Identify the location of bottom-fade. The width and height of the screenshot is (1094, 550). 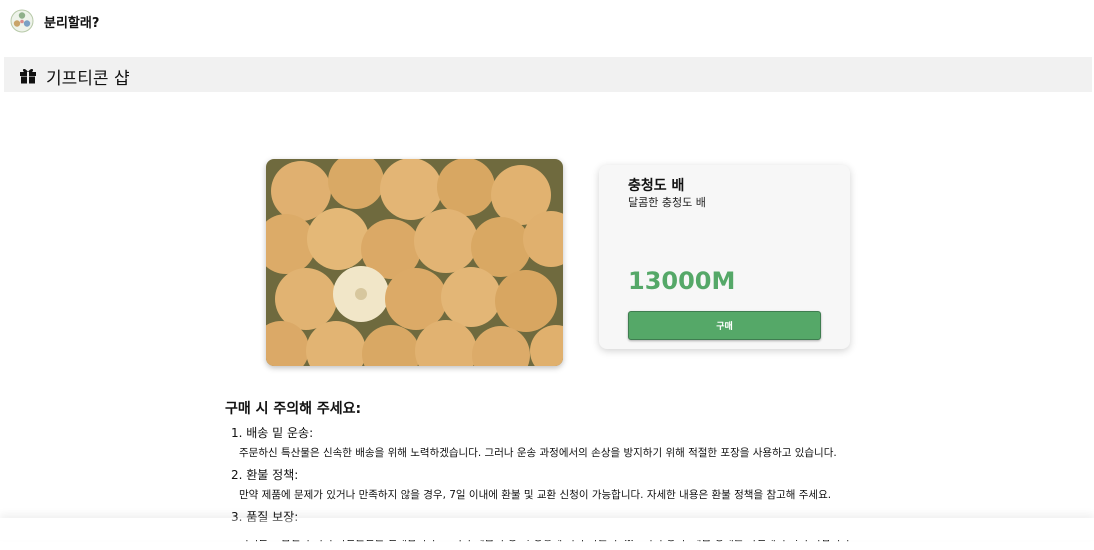
(547, 529).